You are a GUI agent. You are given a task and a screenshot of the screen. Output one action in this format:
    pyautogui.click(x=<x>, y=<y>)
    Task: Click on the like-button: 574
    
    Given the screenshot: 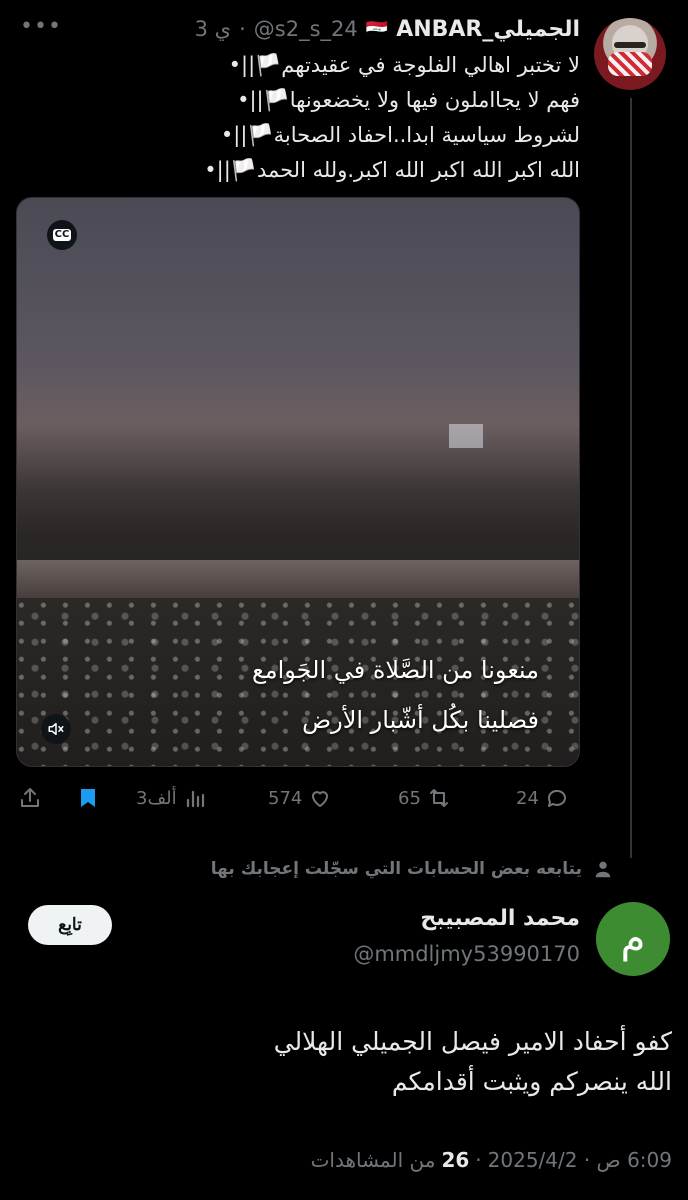 What is the action you would take?
    pyautogui.click(x=300, y=798)
    